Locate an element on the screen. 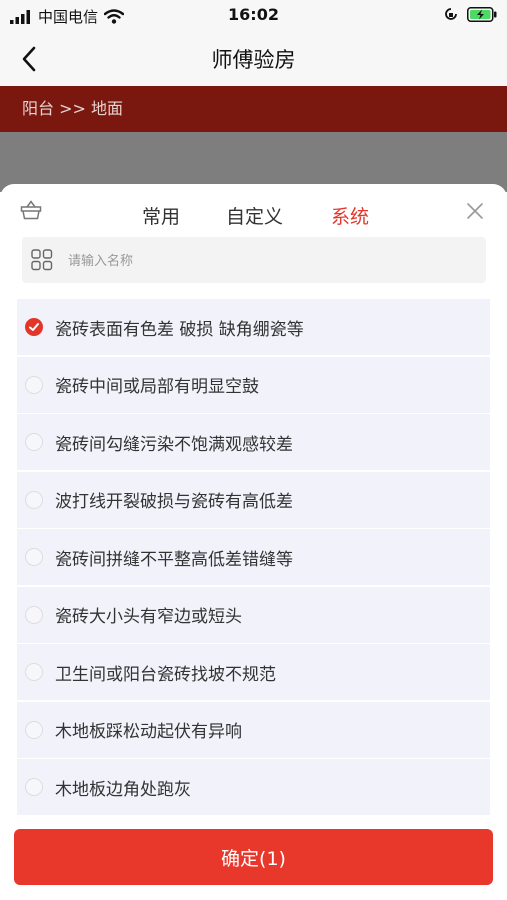 The height and width of the screenshot is (900, 507). tab-system: 系统 is located at coordinates (350, 215).